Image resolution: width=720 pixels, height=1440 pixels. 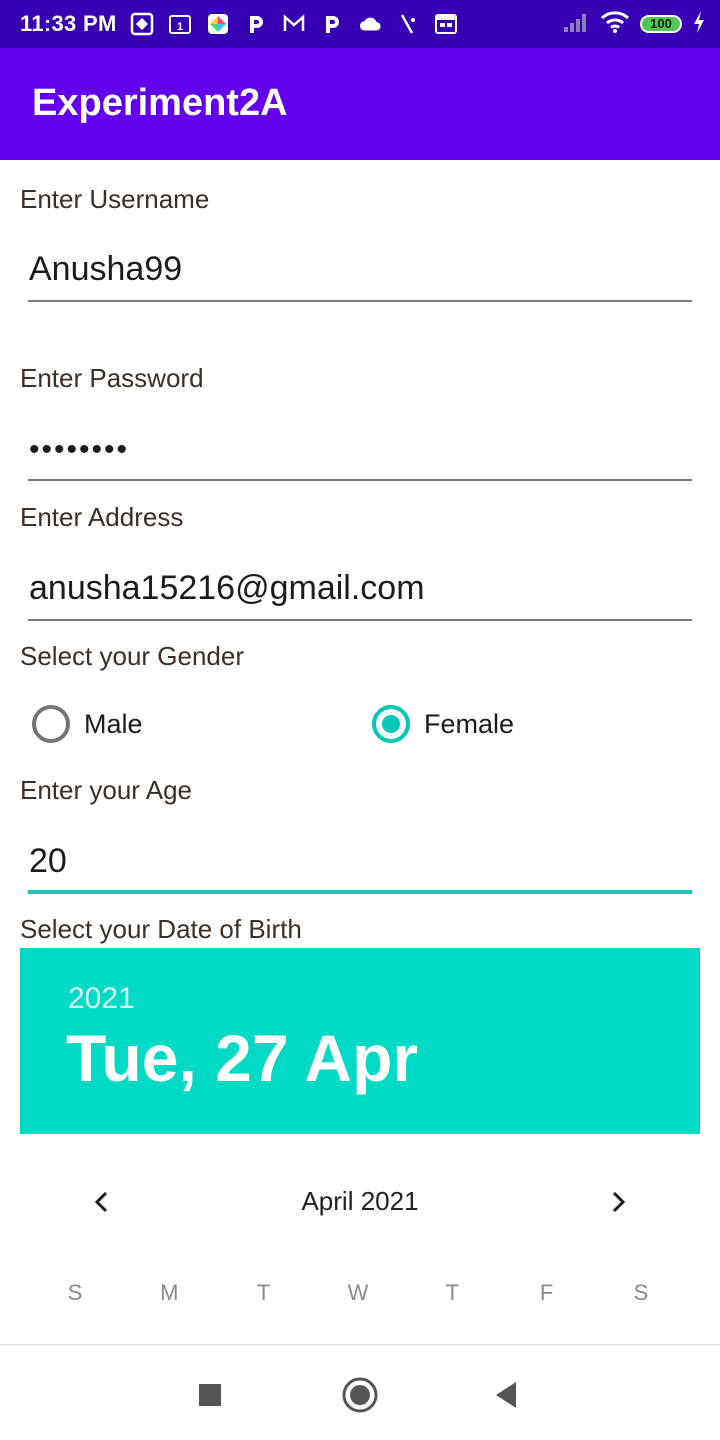 I want to click on chevron-left-icon, so click(x=101, y=1202).